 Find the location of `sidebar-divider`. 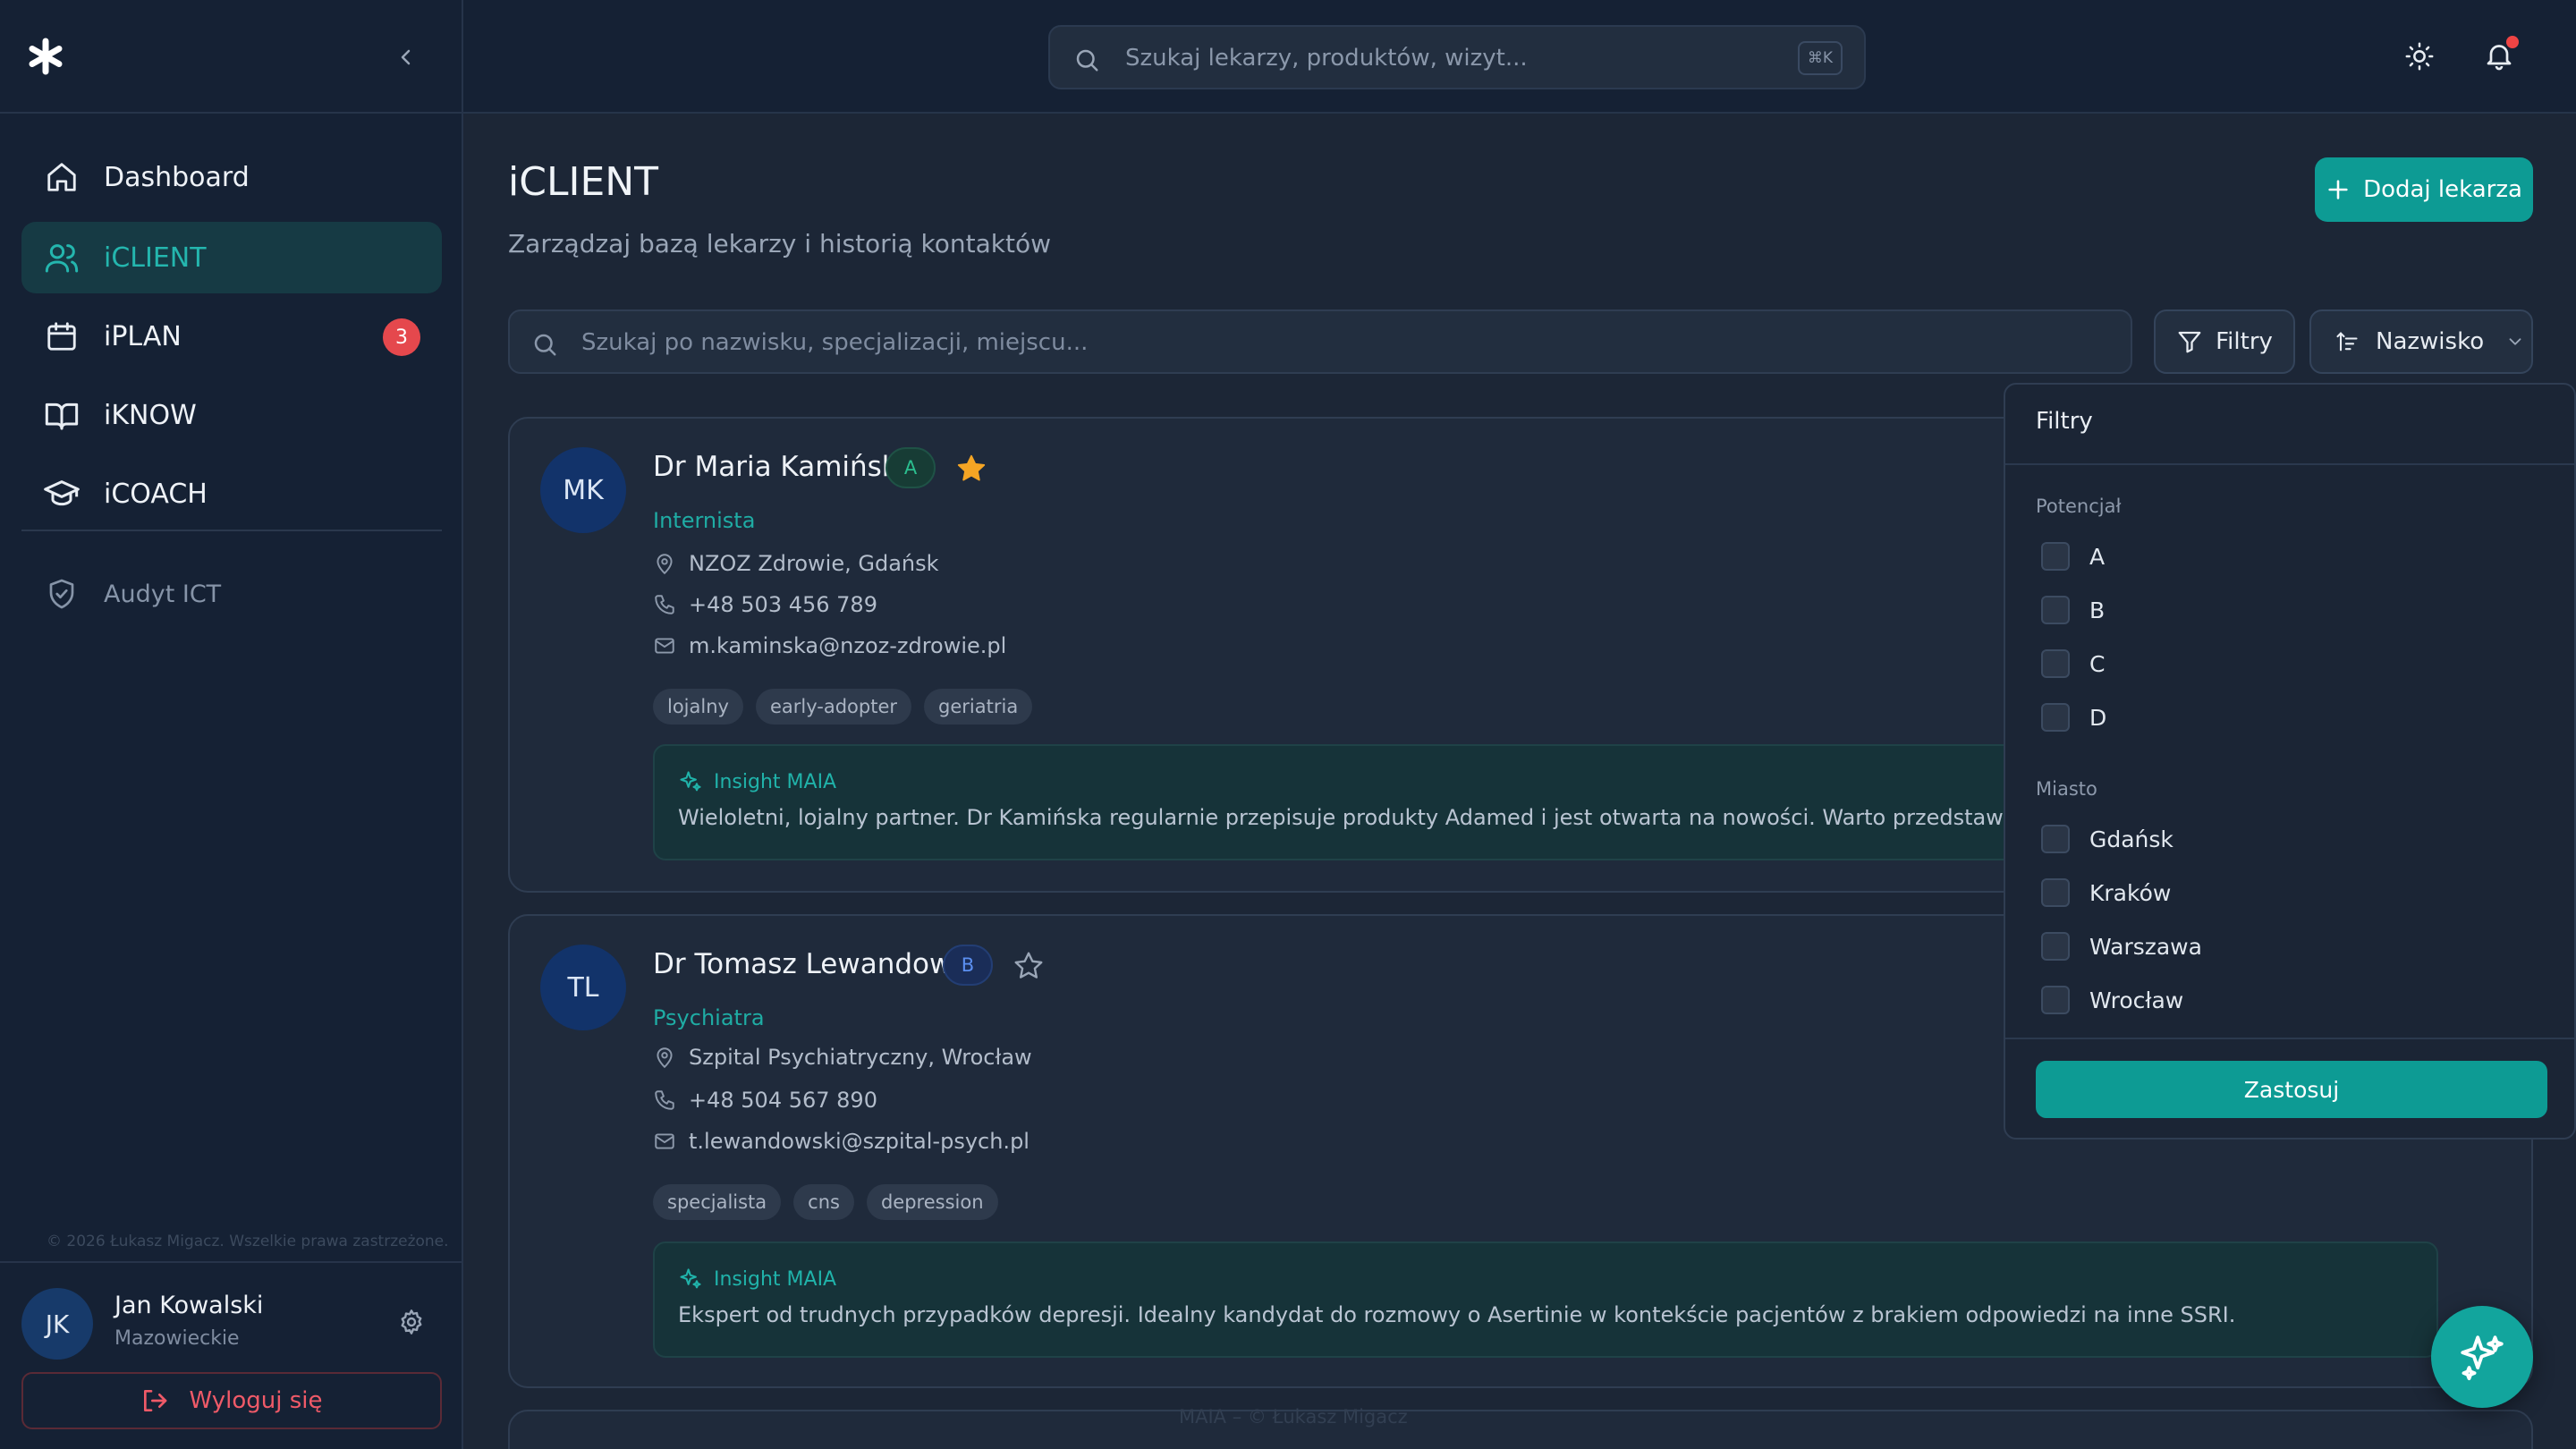

sidebar-divider is located at coordinates (231, 530).